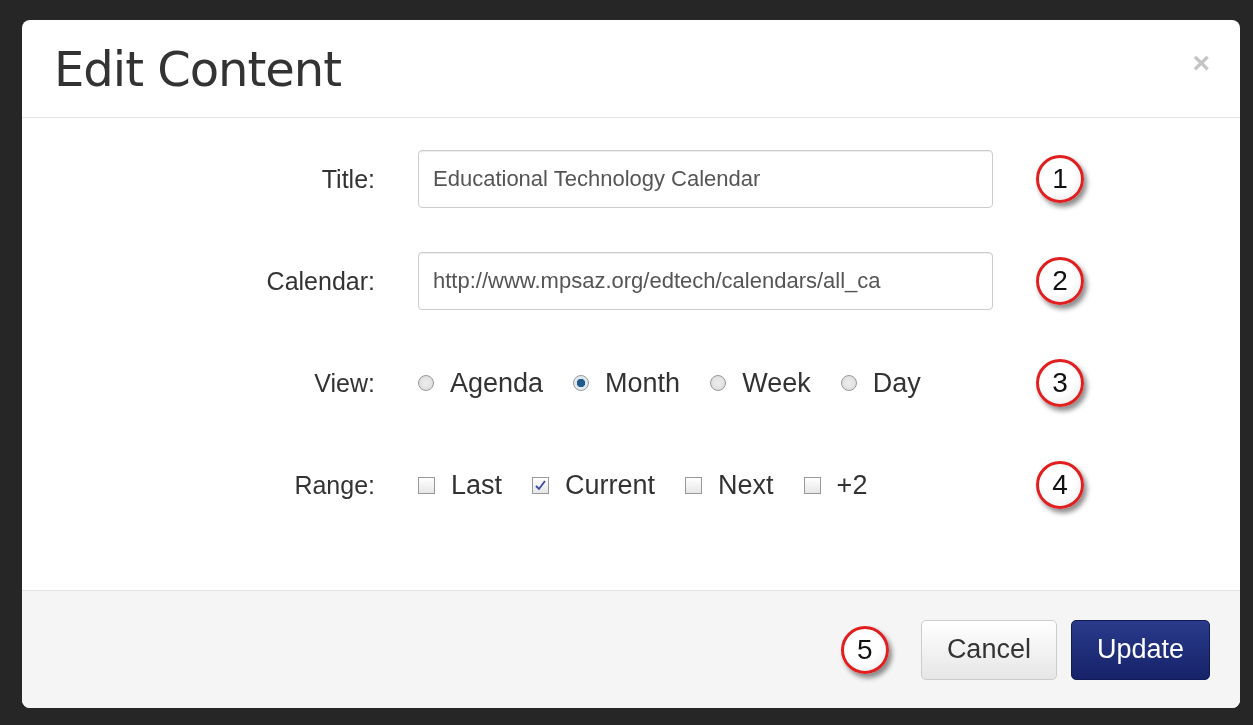  Describe the element at coordinates (347, 179) in the screenshot. I see `field-label: Title:` at that location.